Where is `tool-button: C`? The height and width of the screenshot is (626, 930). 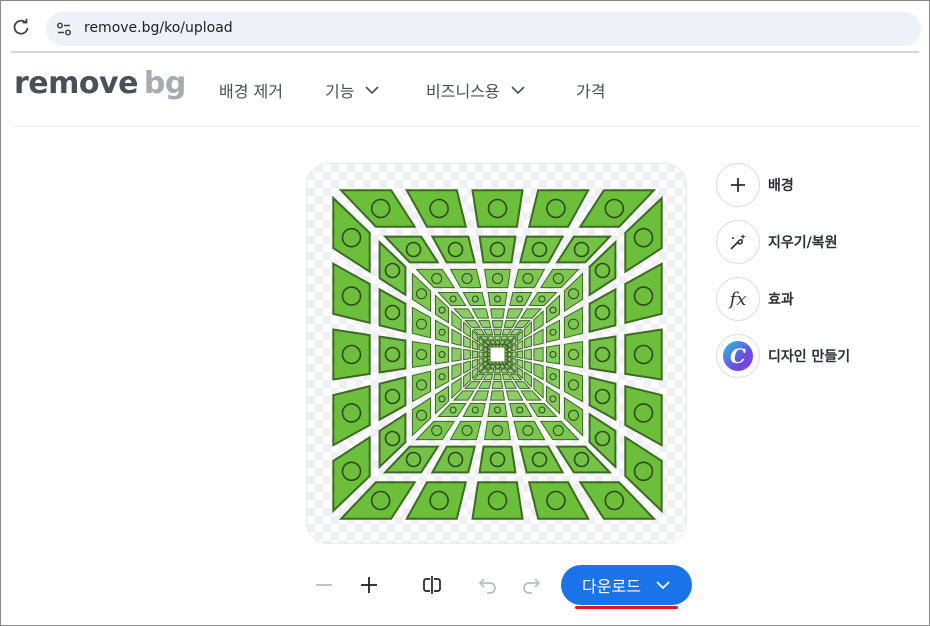
tool-button: C is located at coordinates (738, 356).